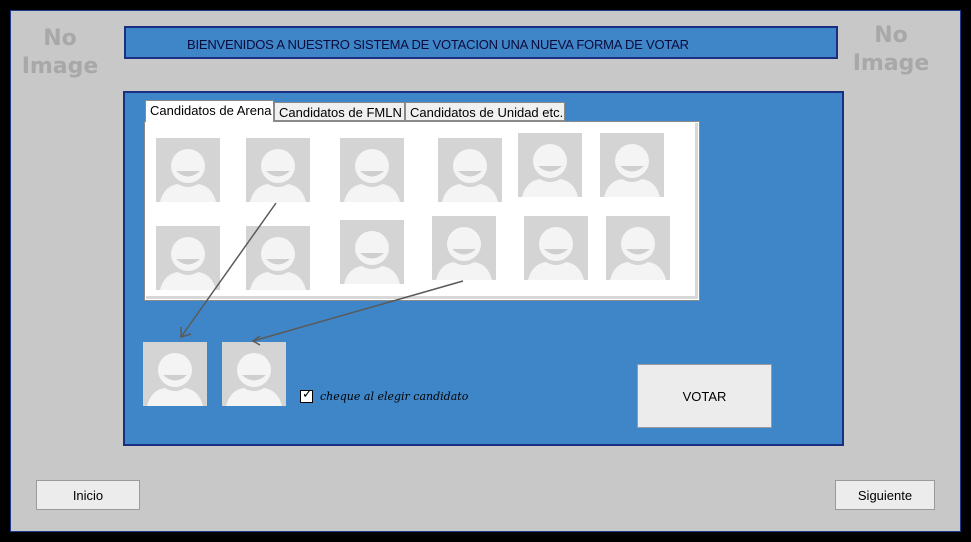  I want to click on checkmark-icon: ✓, so click(307, 394).